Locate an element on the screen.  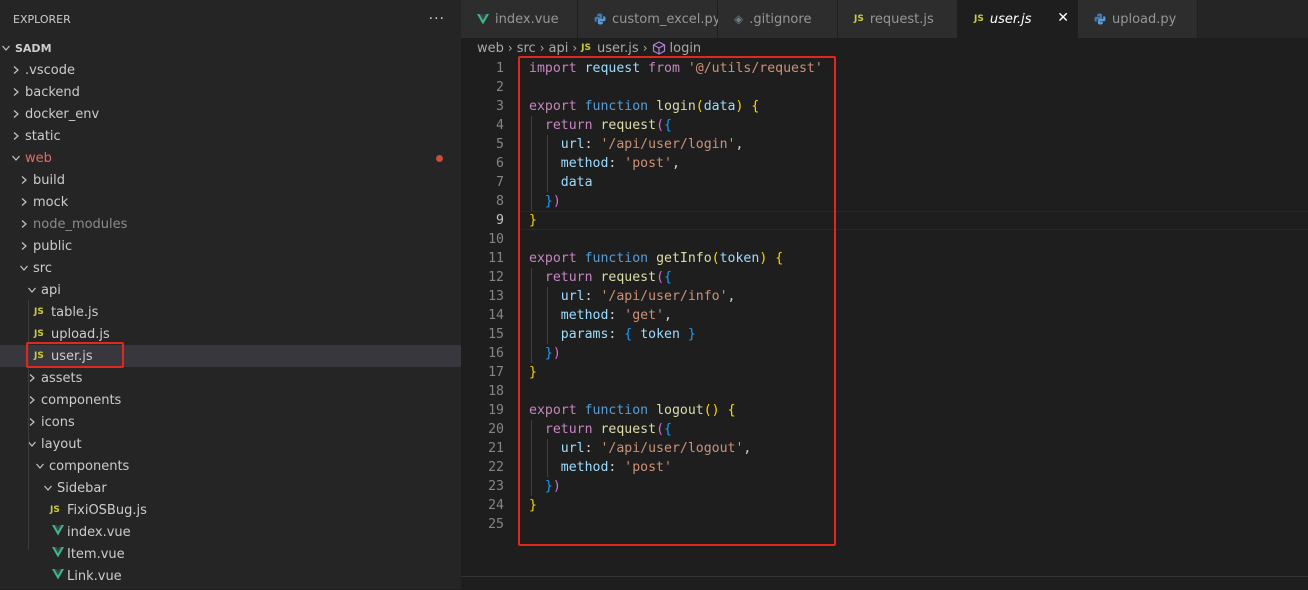
breadcrumb-file: user.js is located at coordinates (618, 48).